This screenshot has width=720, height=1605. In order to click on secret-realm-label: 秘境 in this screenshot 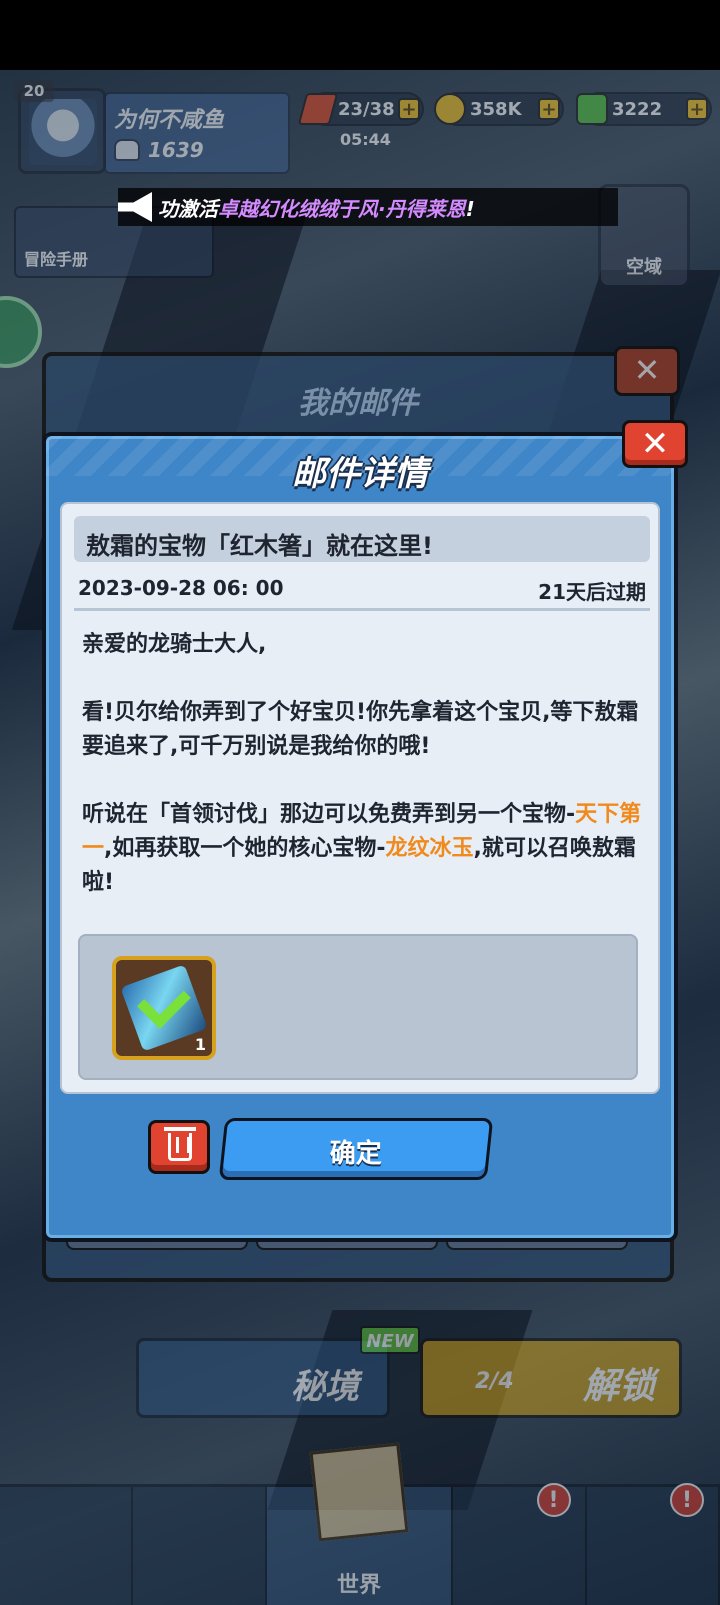, I will do `click(325, 1387)`.